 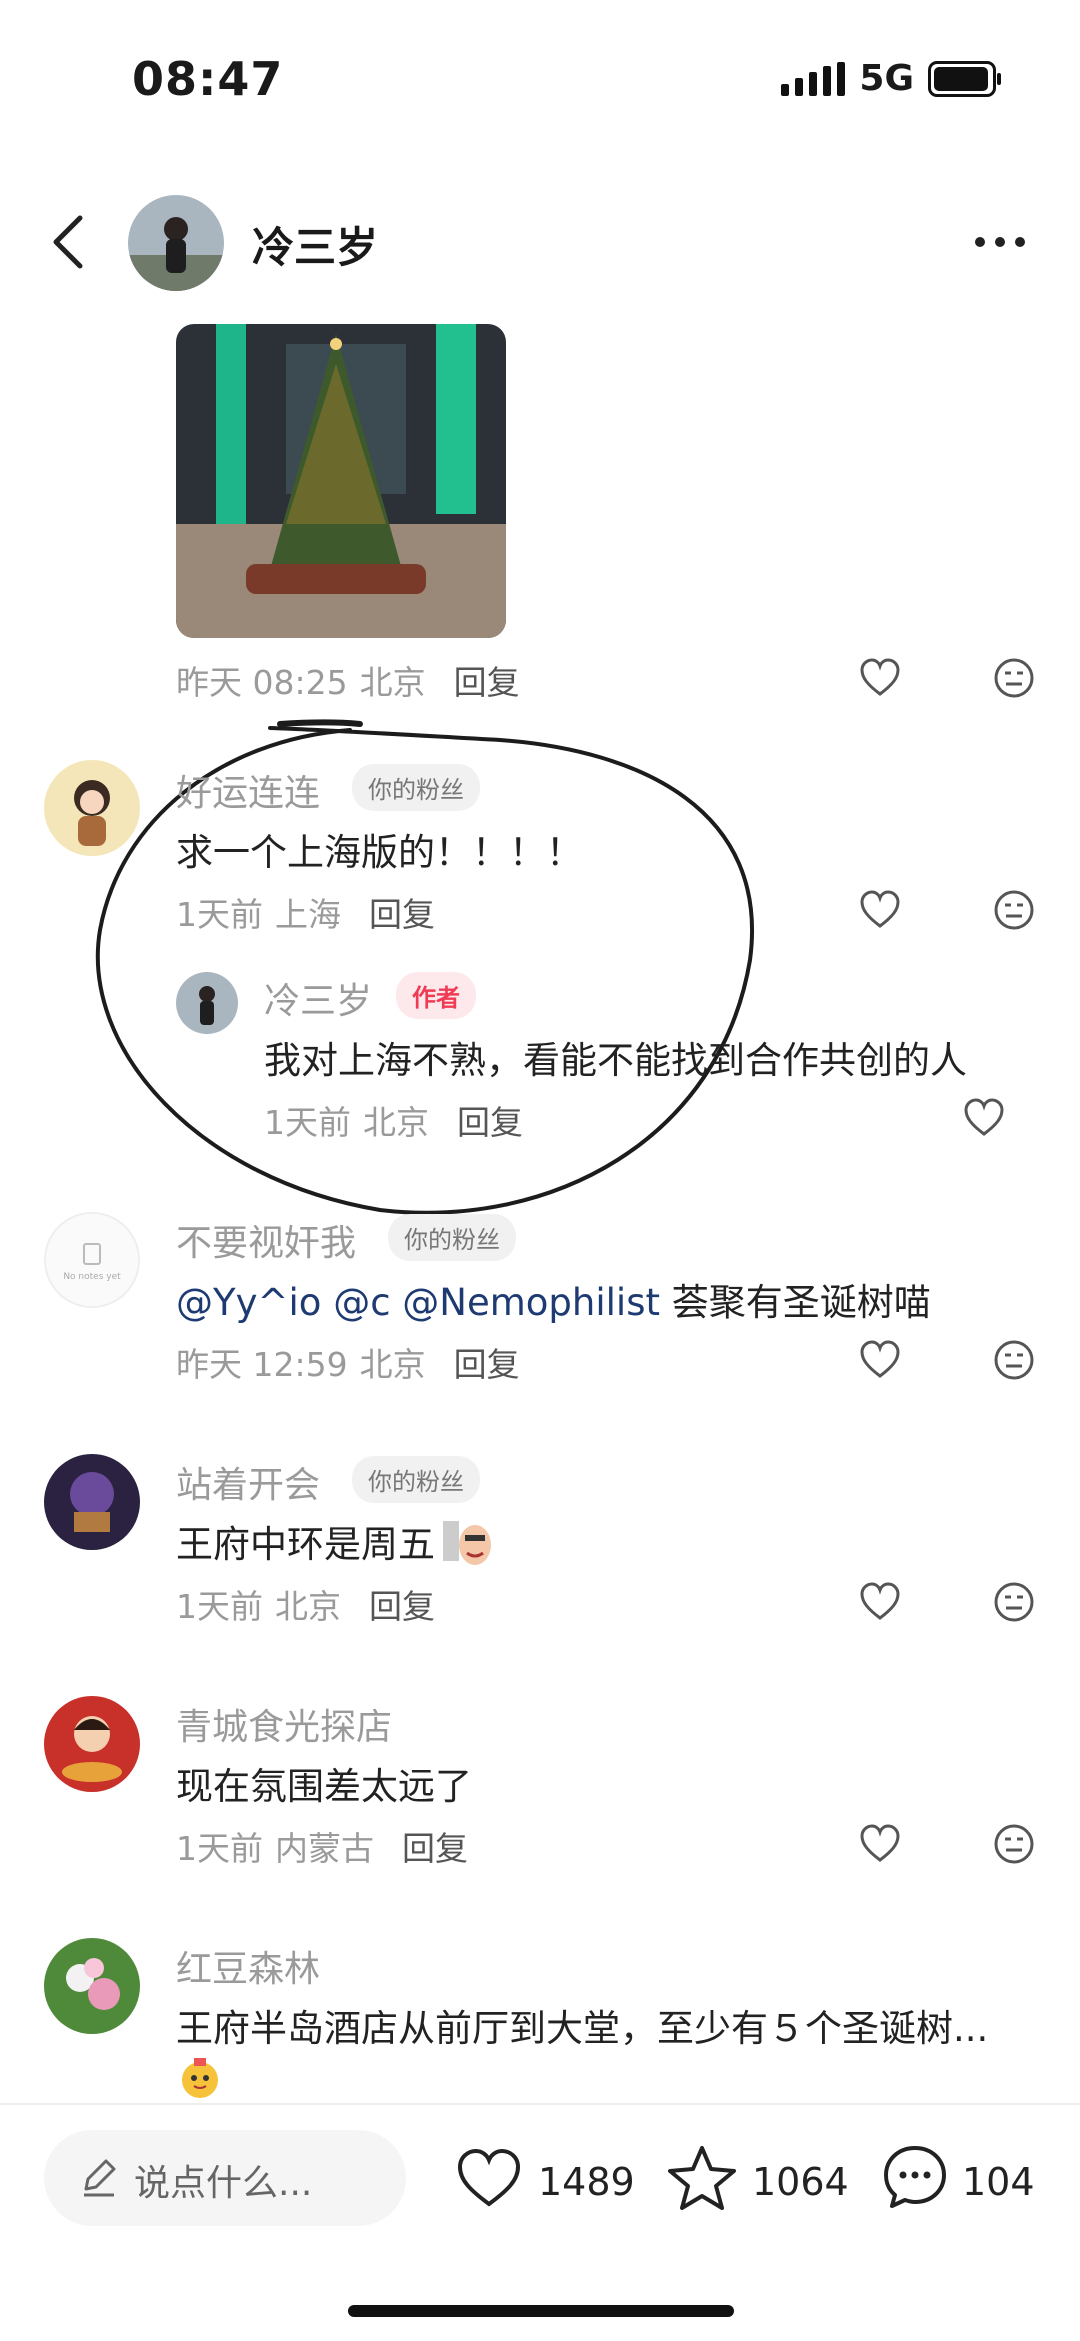 What do you see at coordinates (92, 1260) in the screenshot?
I see `avatar: No notes yet` at bounding box center [92, 1260].